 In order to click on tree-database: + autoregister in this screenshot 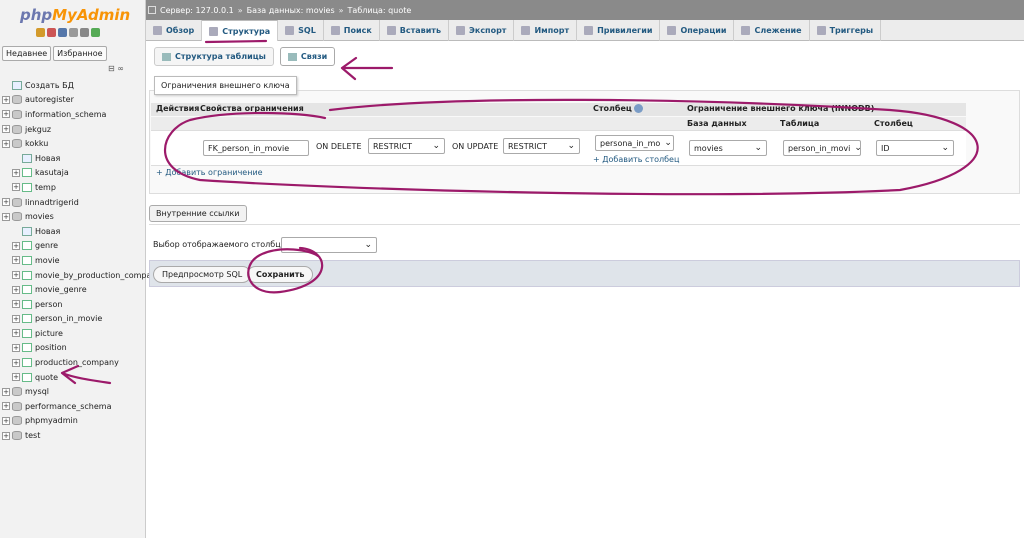, I will do `click(73, 100)`.